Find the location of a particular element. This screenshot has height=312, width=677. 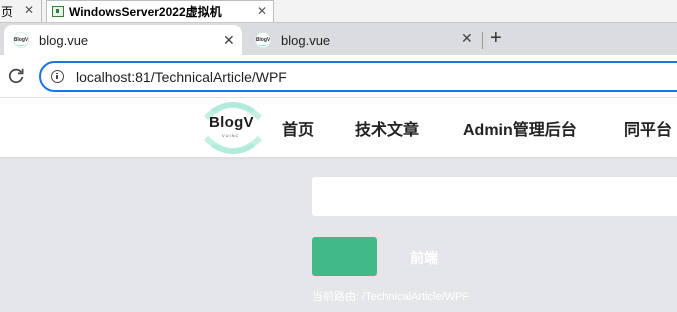

primary-button is located at coordinates (344, 256).